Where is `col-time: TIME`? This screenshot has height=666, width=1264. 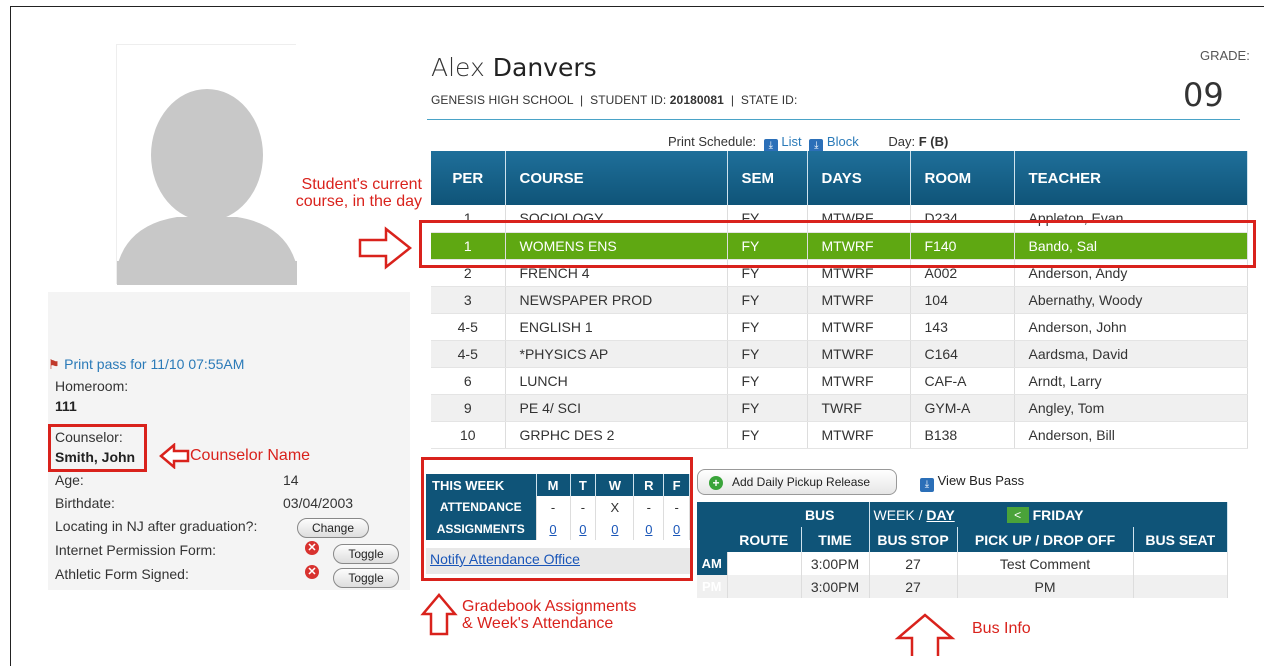
col-time: TIME is located at coordinates (835, 539).